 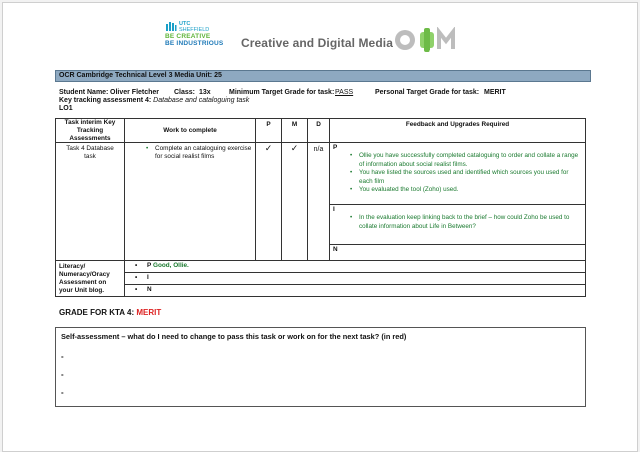 I want to click on m-tick-icon: ✓, so click(x=294, y=148).